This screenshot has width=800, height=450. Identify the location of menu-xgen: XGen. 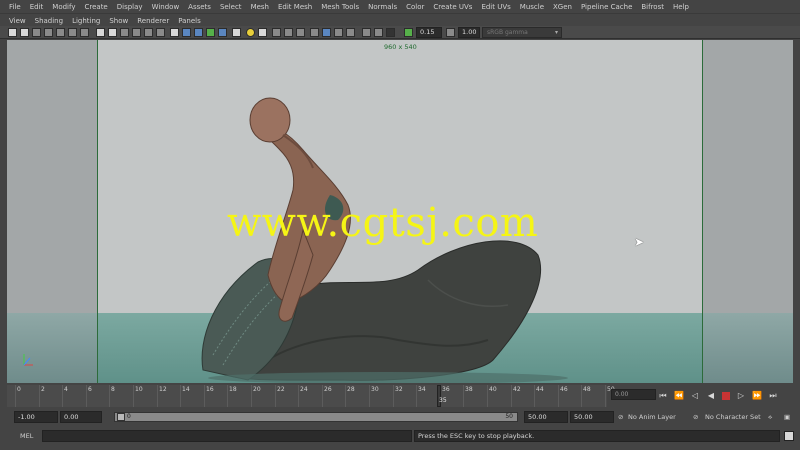
(562, 7).